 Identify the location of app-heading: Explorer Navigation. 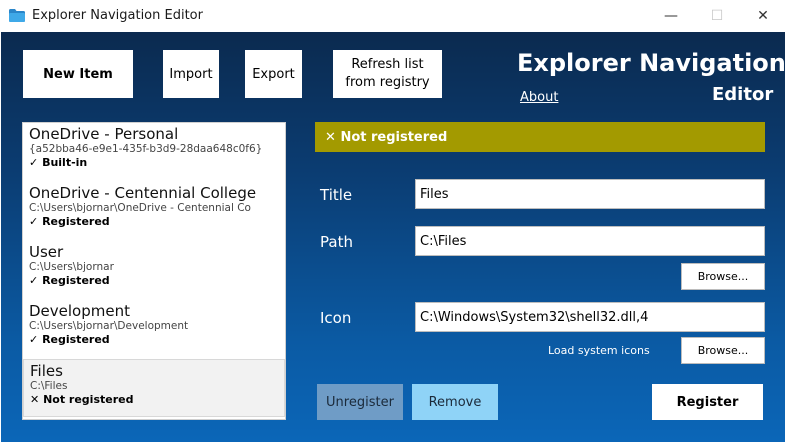
(651, 63).